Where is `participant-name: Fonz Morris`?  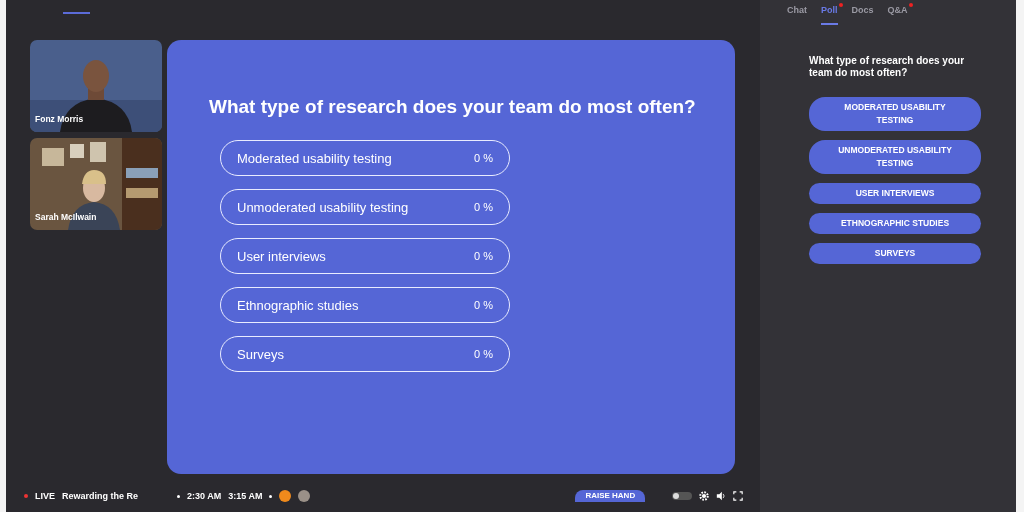 participant-name: Fonz Morris is located at coordinates (59, 119).